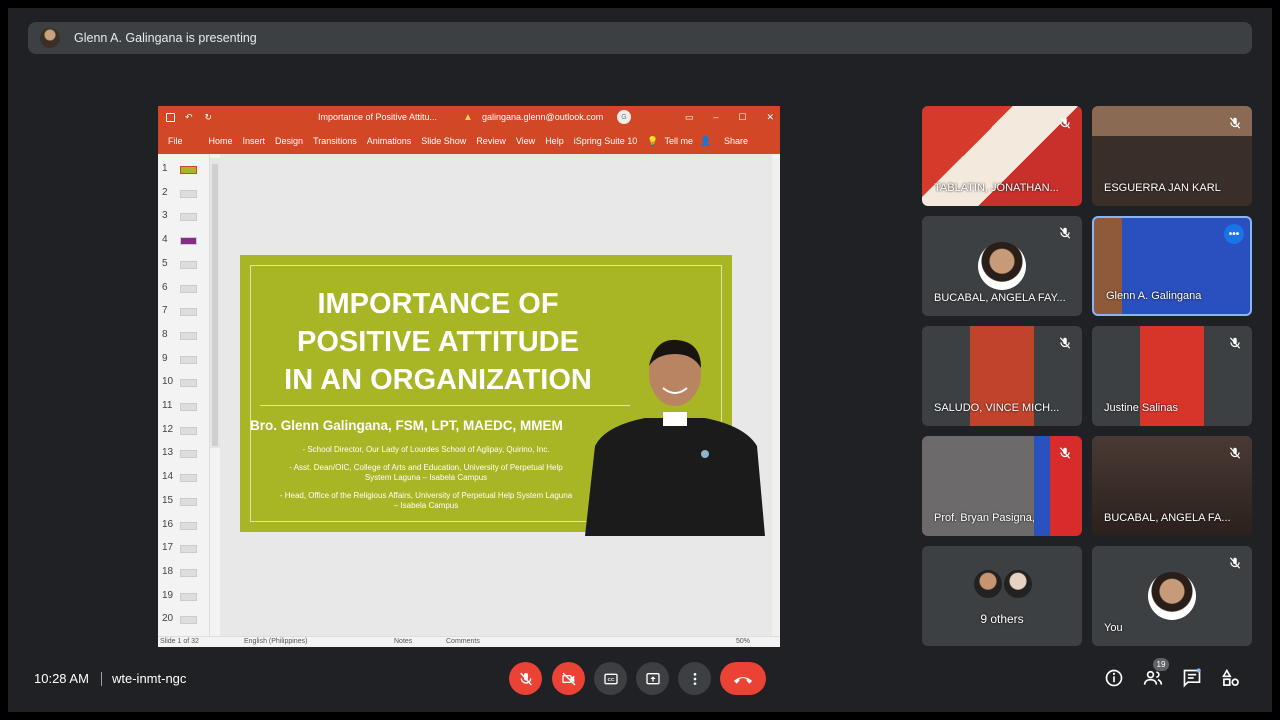 The height and width of the screenshot is (720, 1280). What do you see at coordinates (254, 141) in the screenshot?
I see `ribbon-tab: Insert` at bounding box center [254, 141].